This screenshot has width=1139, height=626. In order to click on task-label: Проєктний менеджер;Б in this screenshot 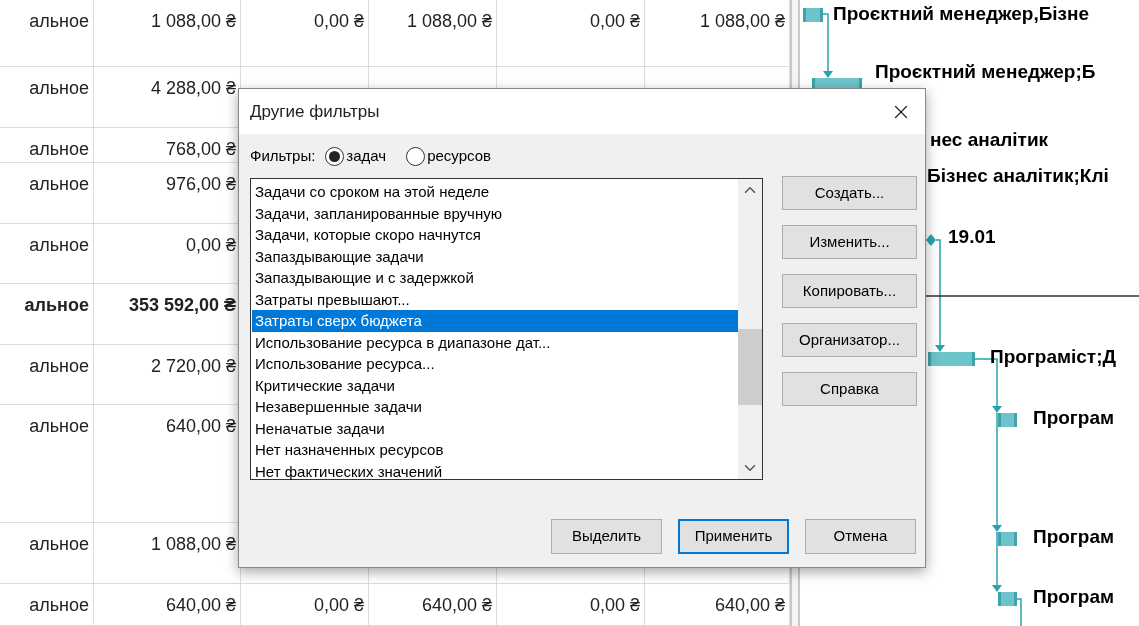, I will do `click(985, 72)`.